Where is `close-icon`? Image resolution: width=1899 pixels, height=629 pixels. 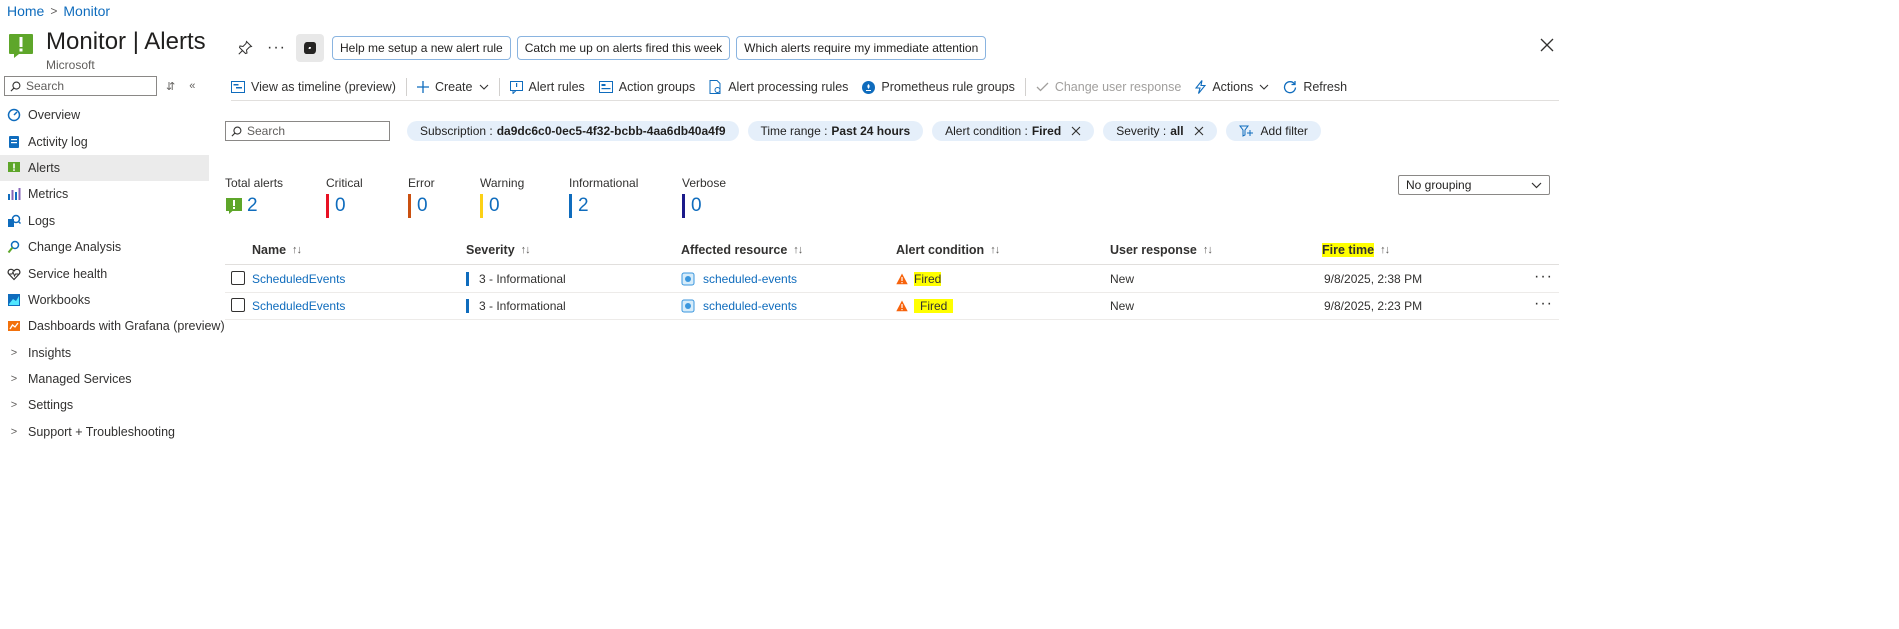 close-icon is located at coordinates (1547, 45).